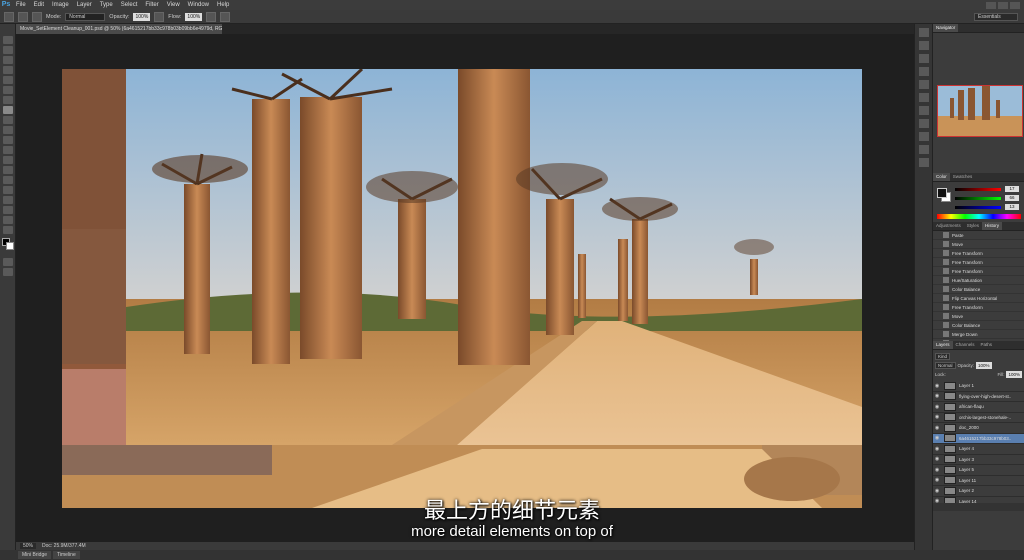 The image size is (1024, 560). What do you see at coordinates (1015, 5) in the screenshot?
I see `close-button` at bounding box center [1015, 5].